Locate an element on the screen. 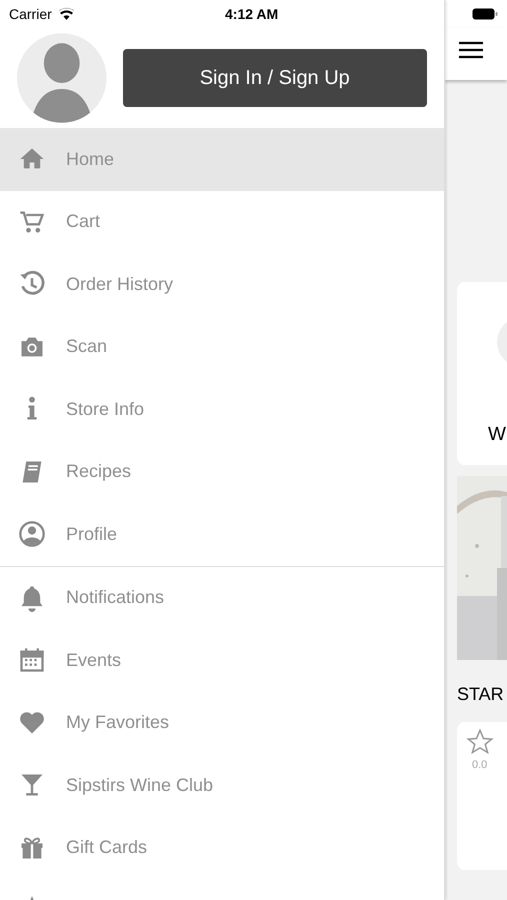 This screenshot has width=507, height=900. card-title: W is located at coordinates (497, 435).